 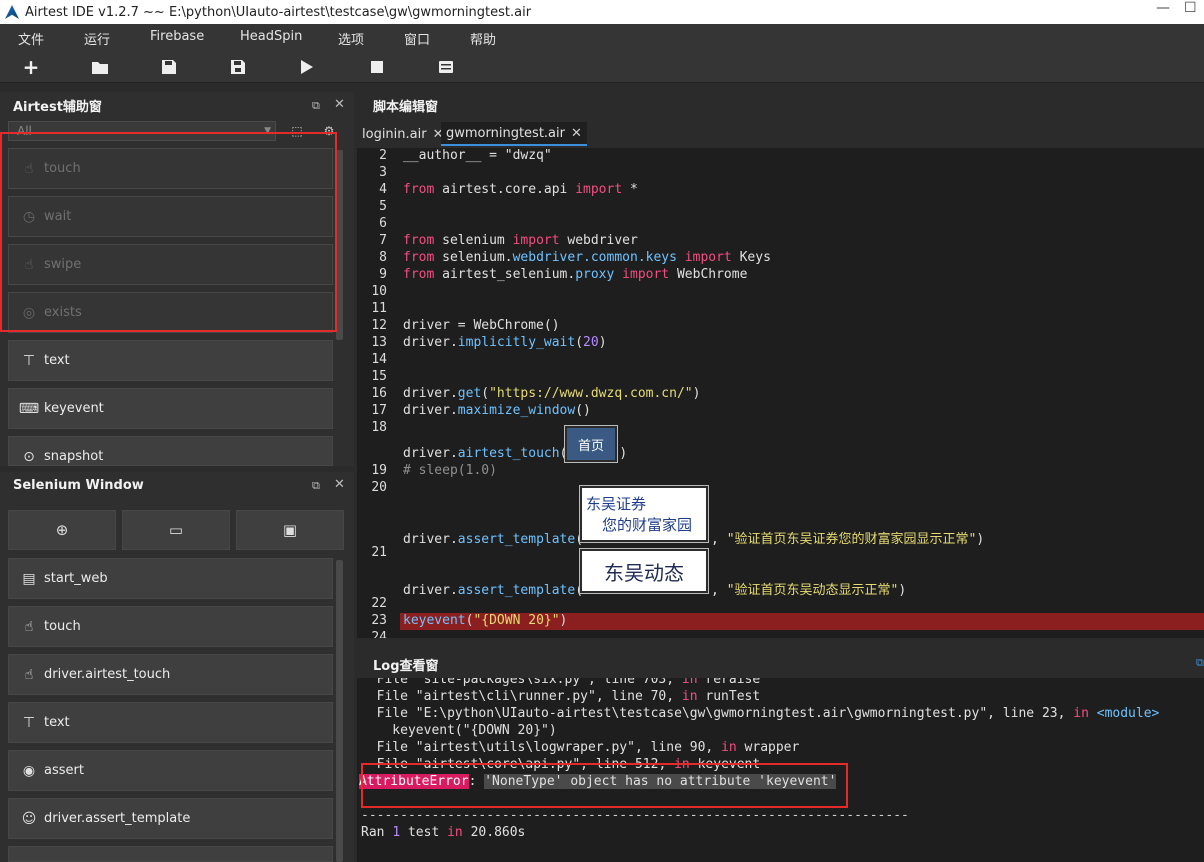 What do you see at coordinates (62, 530) in the screenshot?
I see `selenium-globe-button: ⊕` at bounding box center [62, 530].